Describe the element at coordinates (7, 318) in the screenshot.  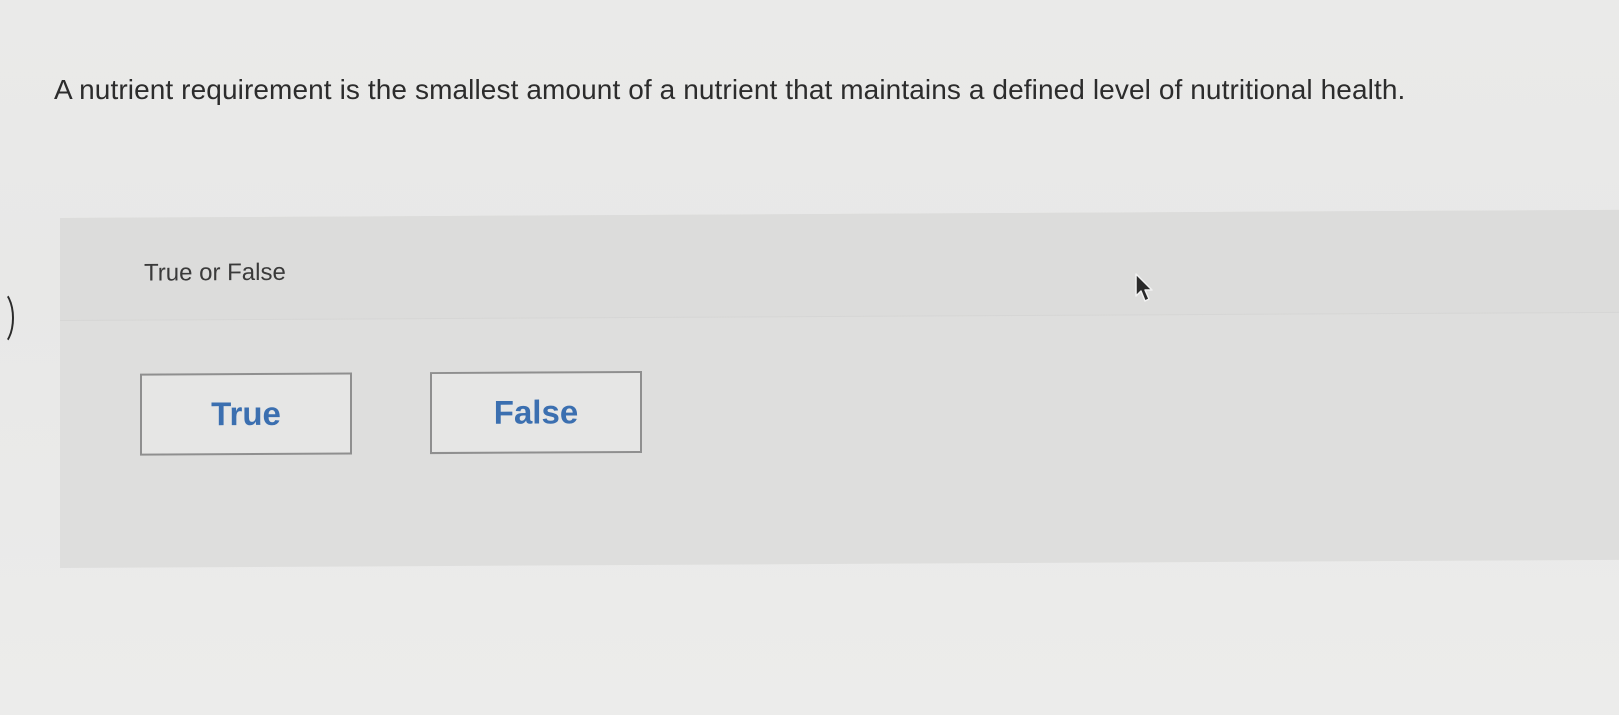
I see `side-edge-icon` at that location.